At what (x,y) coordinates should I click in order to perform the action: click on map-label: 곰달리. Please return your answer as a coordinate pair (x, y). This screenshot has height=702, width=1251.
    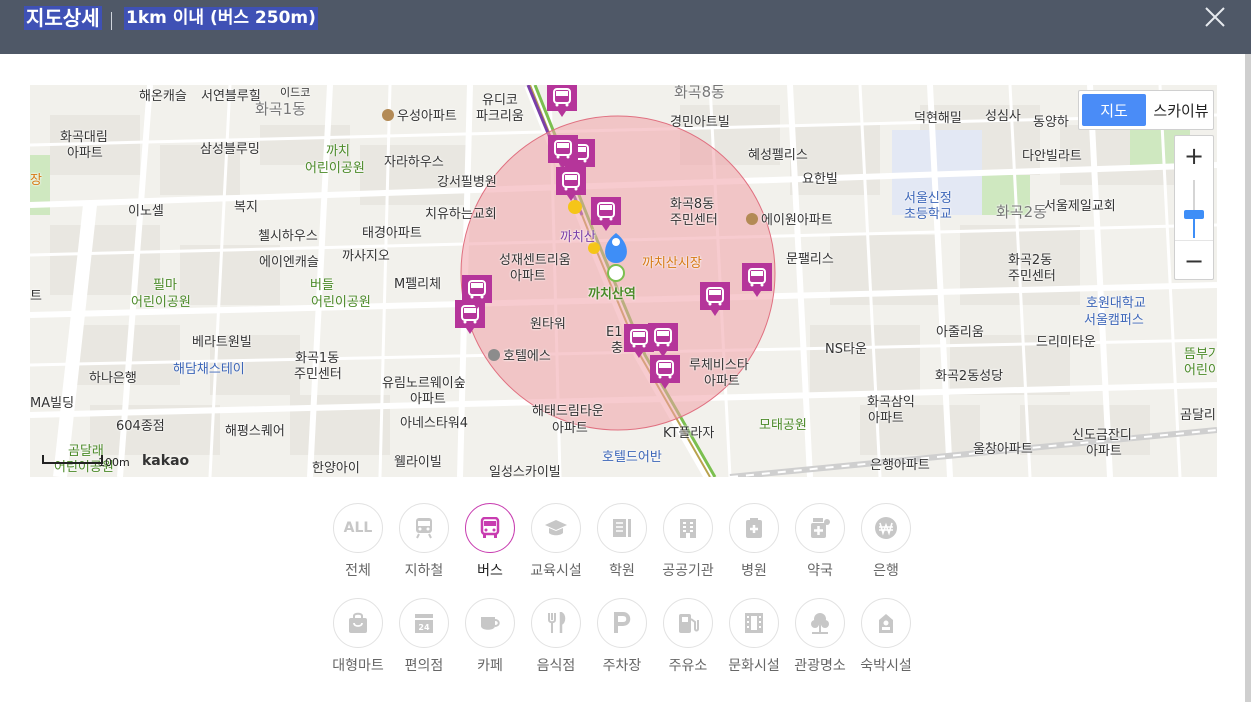
    Looking at the image, I should click on (1198, 415).